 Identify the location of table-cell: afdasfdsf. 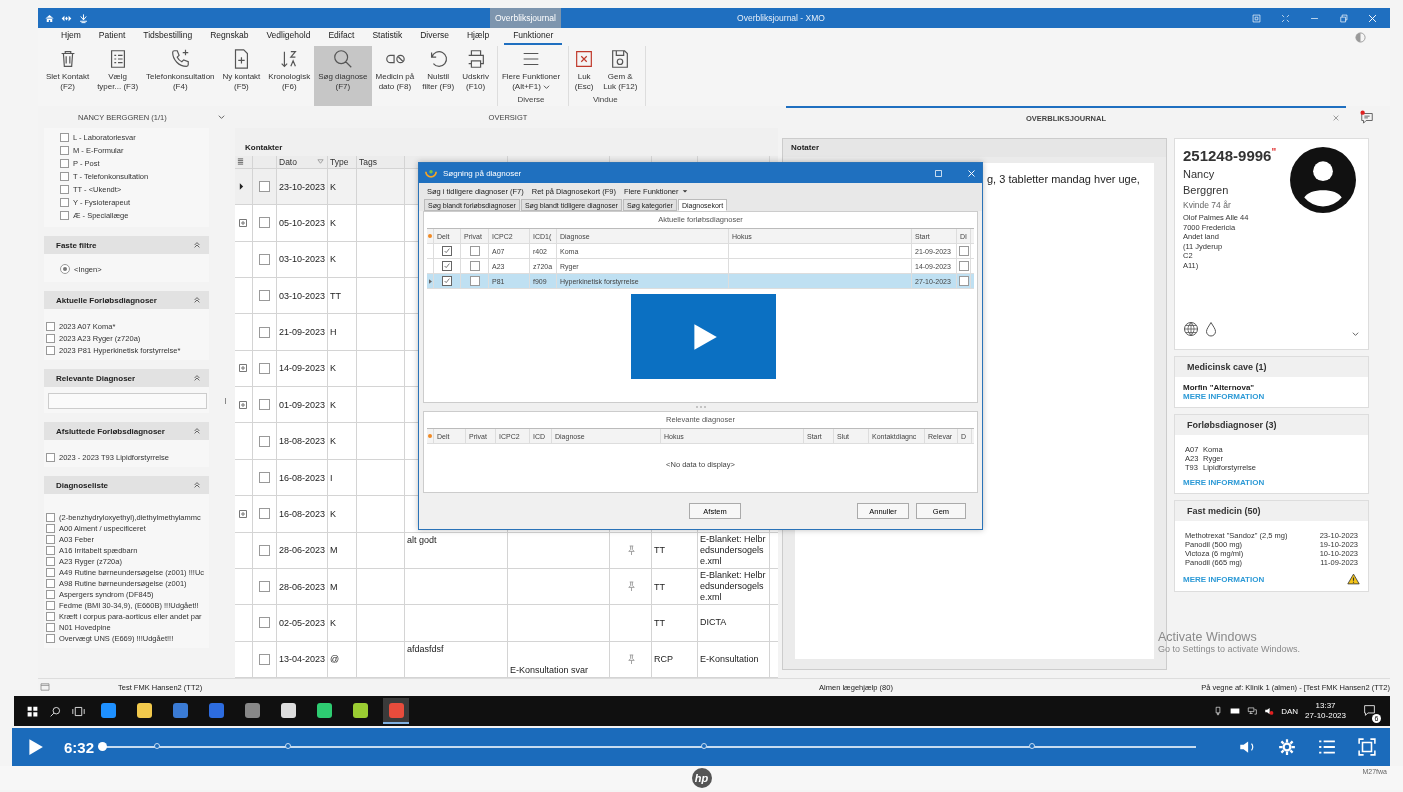
(425, 648).